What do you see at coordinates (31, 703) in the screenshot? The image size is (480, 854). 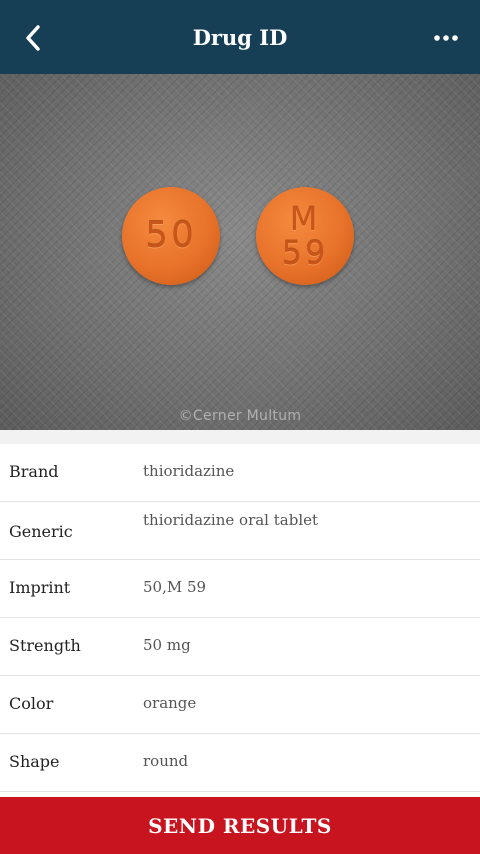 I see `detail-label: Color` at bounding box center [31, 703].